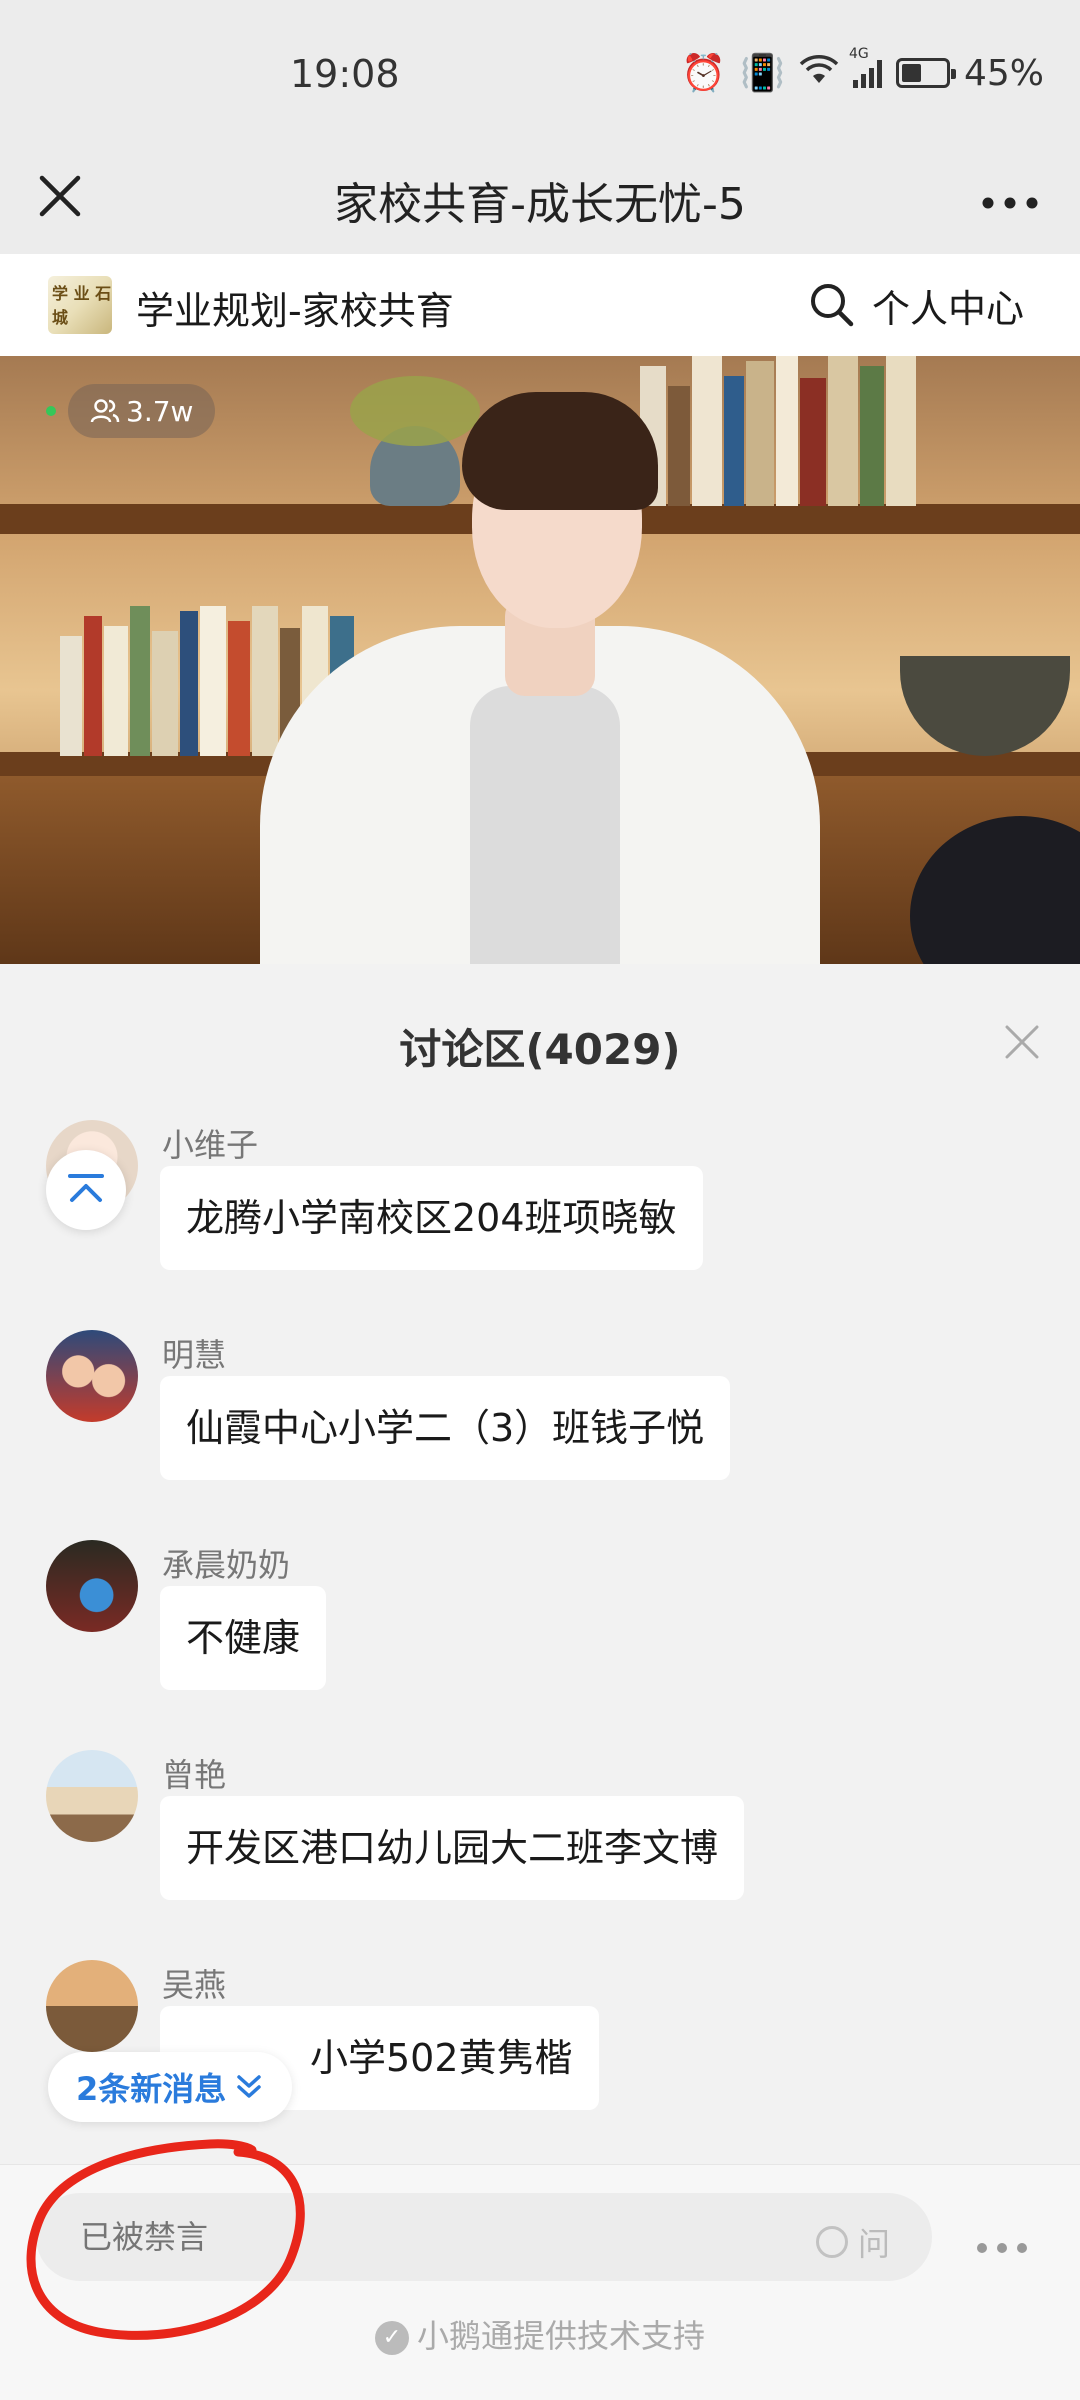 The image size is (1080, 2400). Describe the element at coordinates (431, 1218) in the screenshot. I see `message-bubble: 龙腾小学南校区204班项晓敏` at that location.